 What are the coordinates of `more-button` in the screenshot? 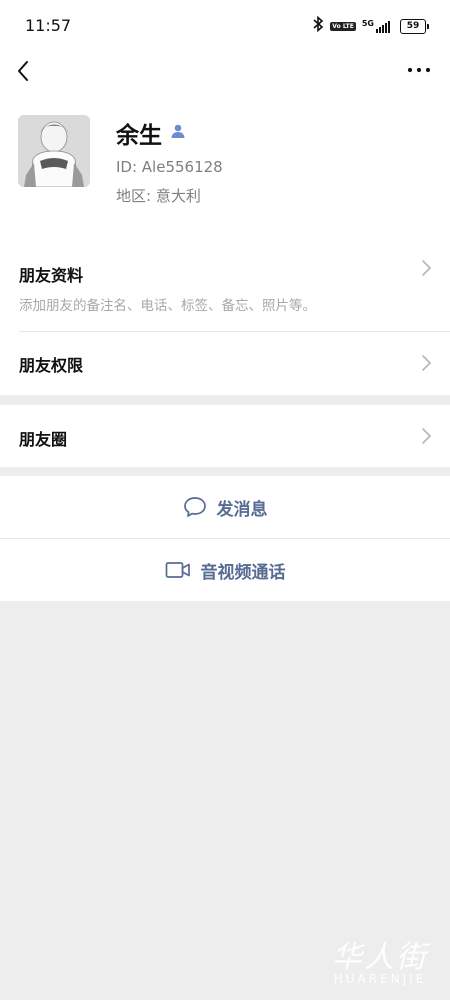 It's located at (419, 70).